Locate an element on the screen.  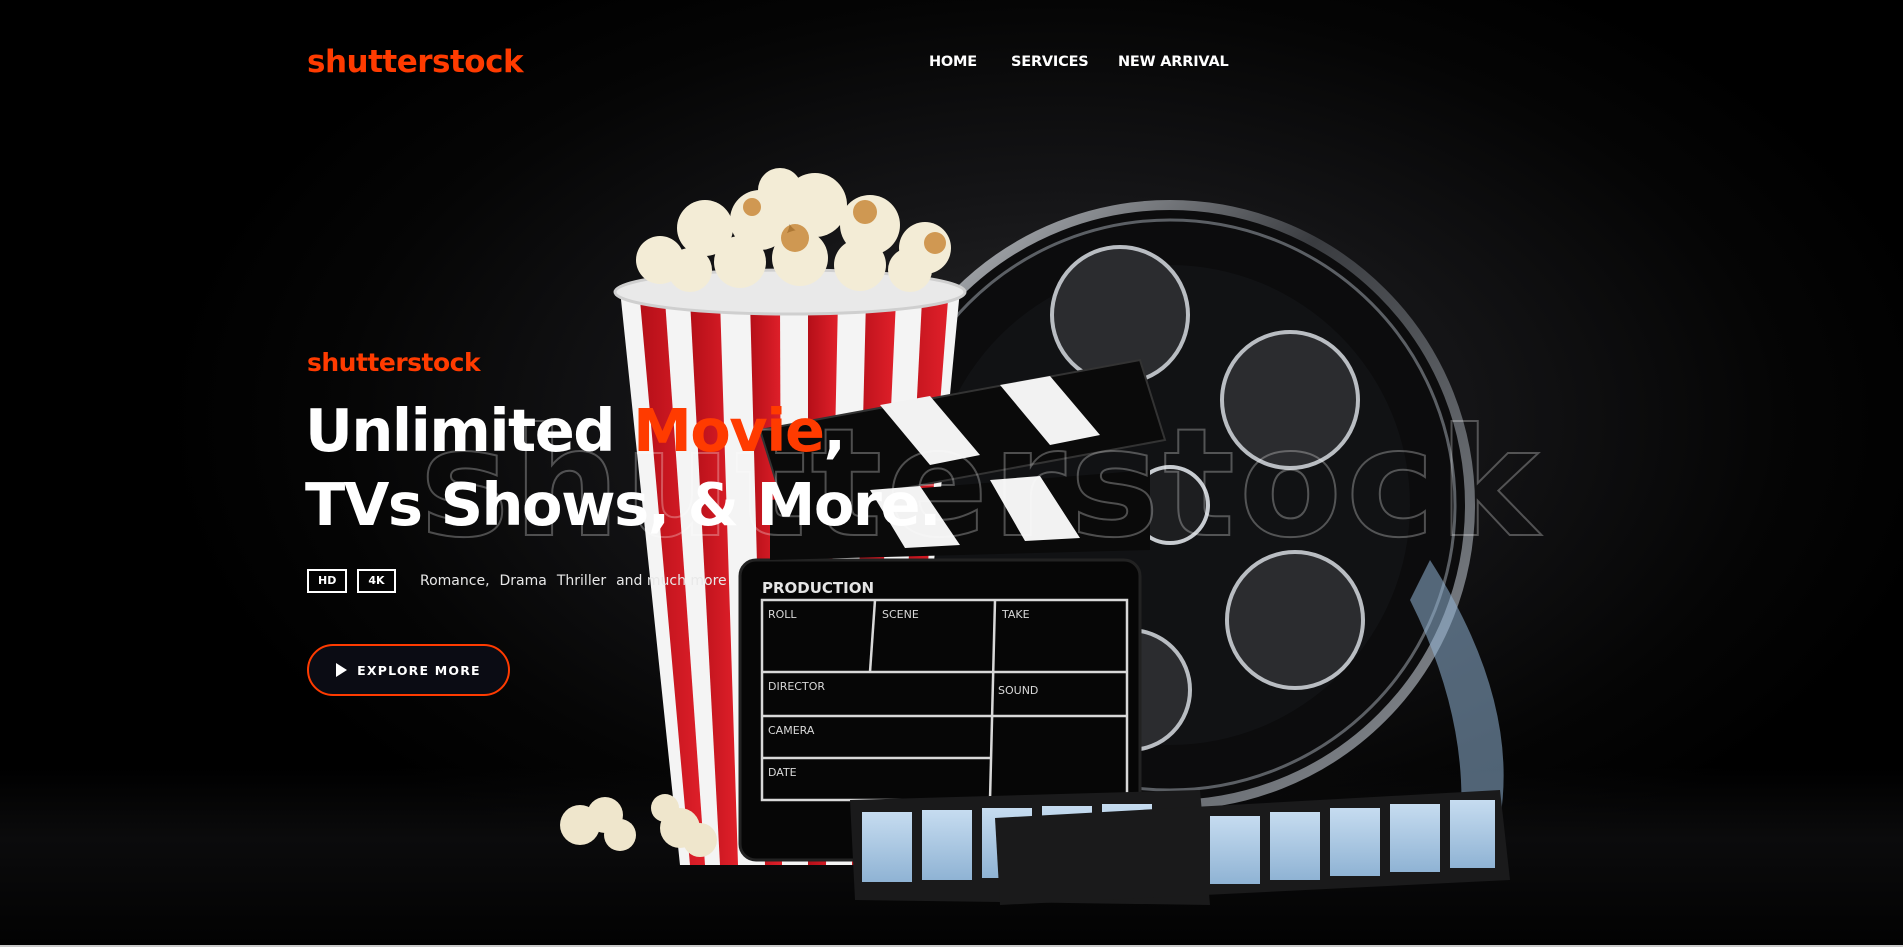
headline-part1: Unlimited is located at coordinates (469, 430).